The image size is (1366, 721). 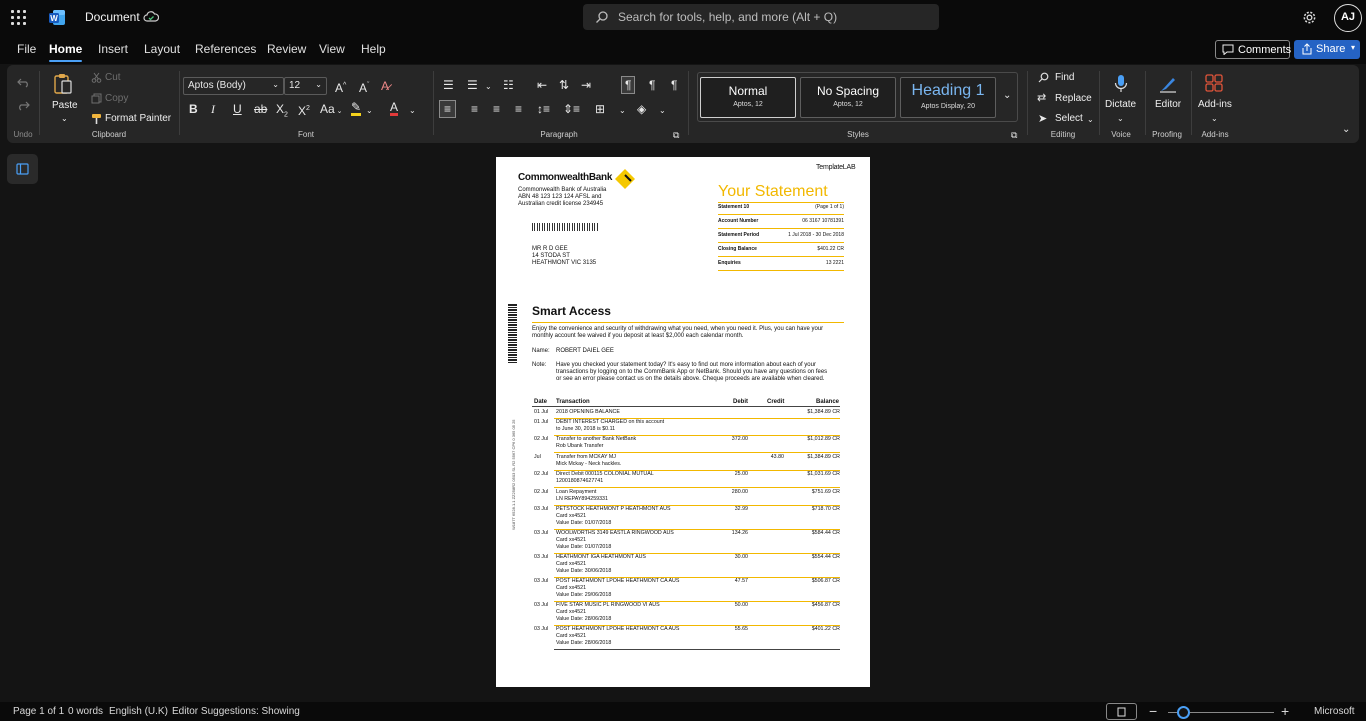 I want to click on justify-icon: ≡, so click(x=518, y=109).